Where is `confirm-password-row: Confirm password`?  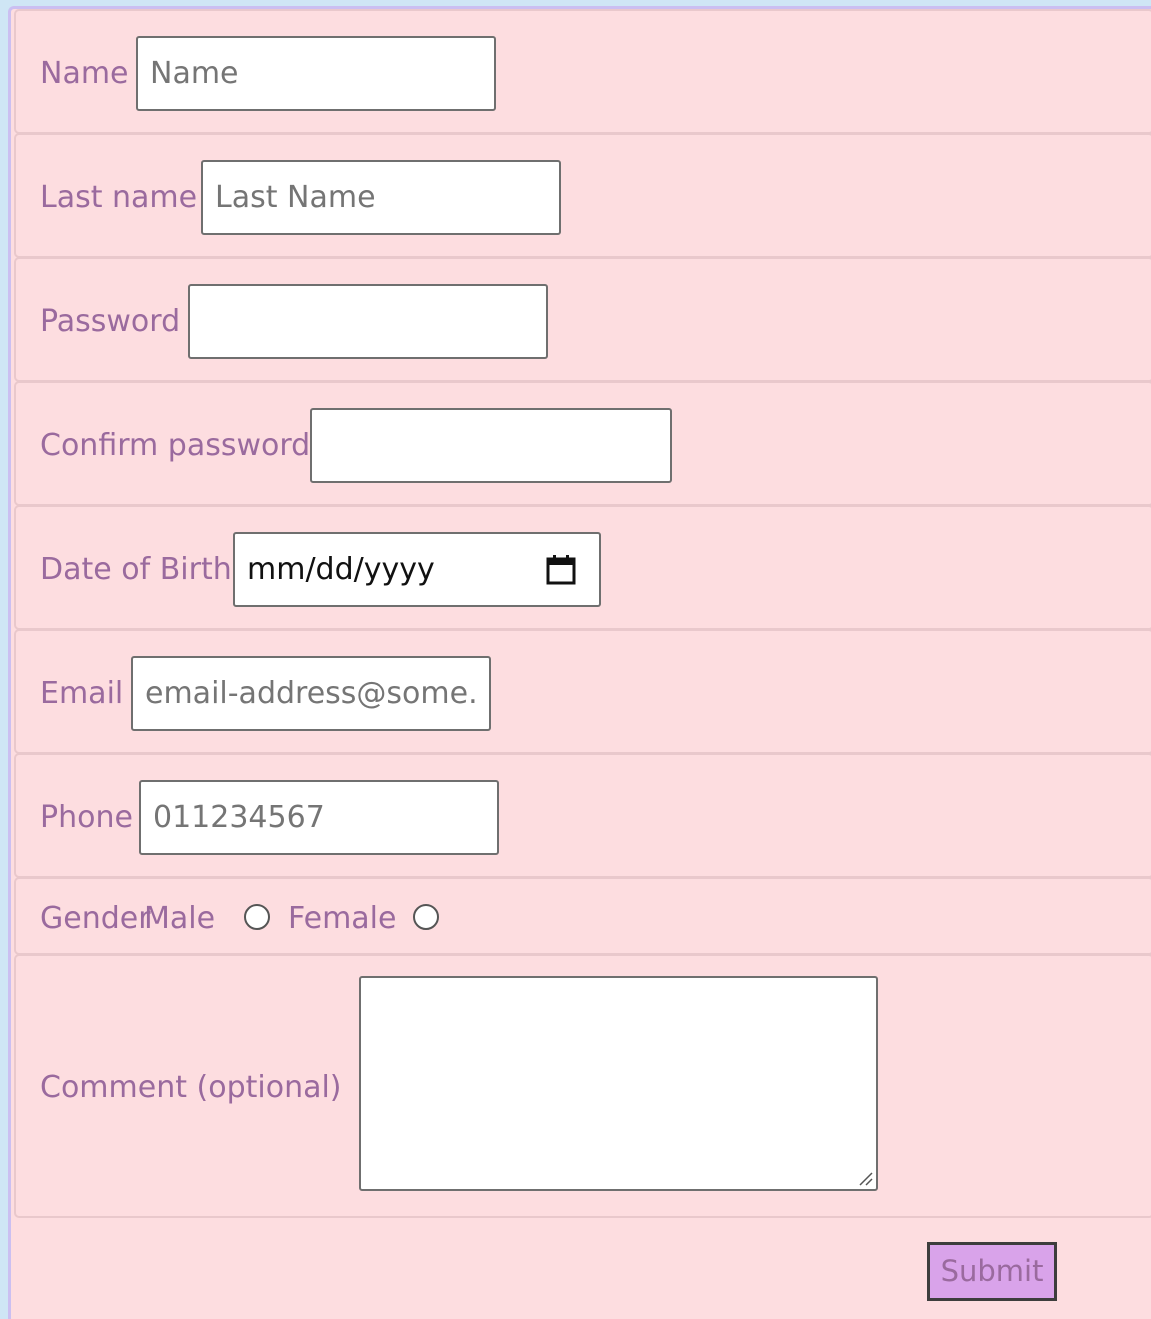
confirm-password-row: Confirm password is located at coordinates (582, 443).